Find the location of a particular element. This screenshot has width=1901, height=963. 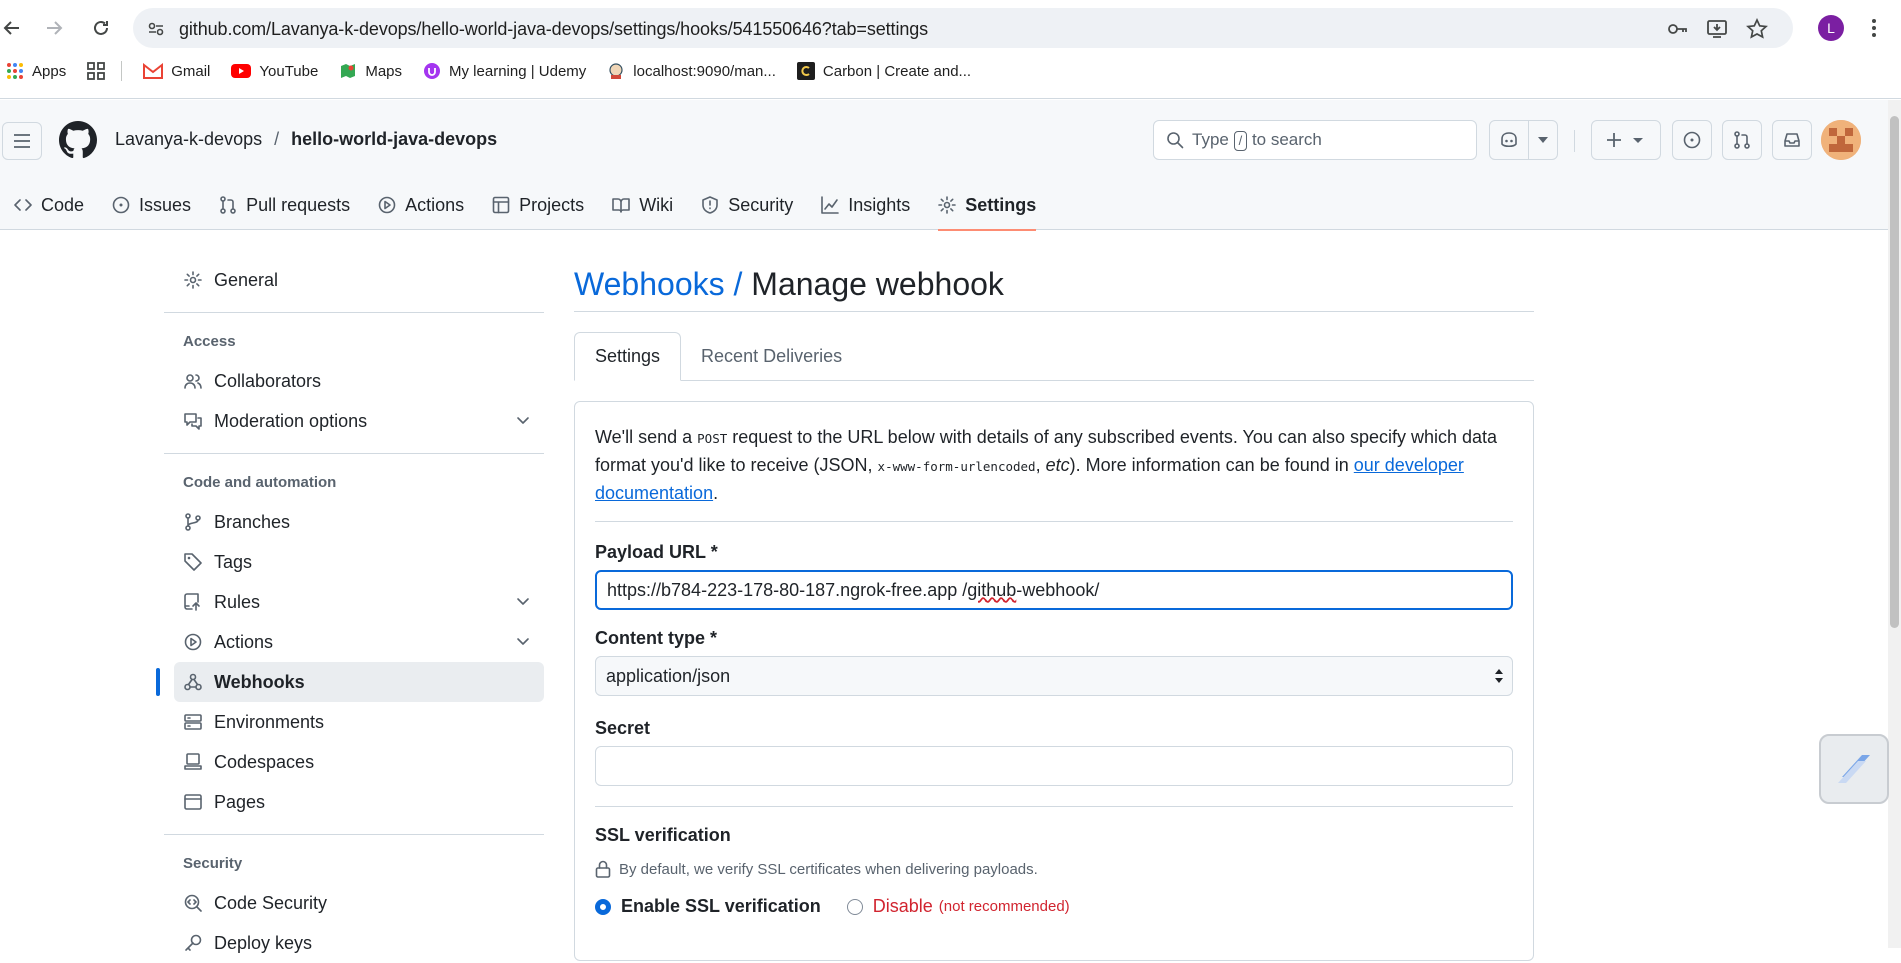

udemy-icon is located at coordinates (432, 71).